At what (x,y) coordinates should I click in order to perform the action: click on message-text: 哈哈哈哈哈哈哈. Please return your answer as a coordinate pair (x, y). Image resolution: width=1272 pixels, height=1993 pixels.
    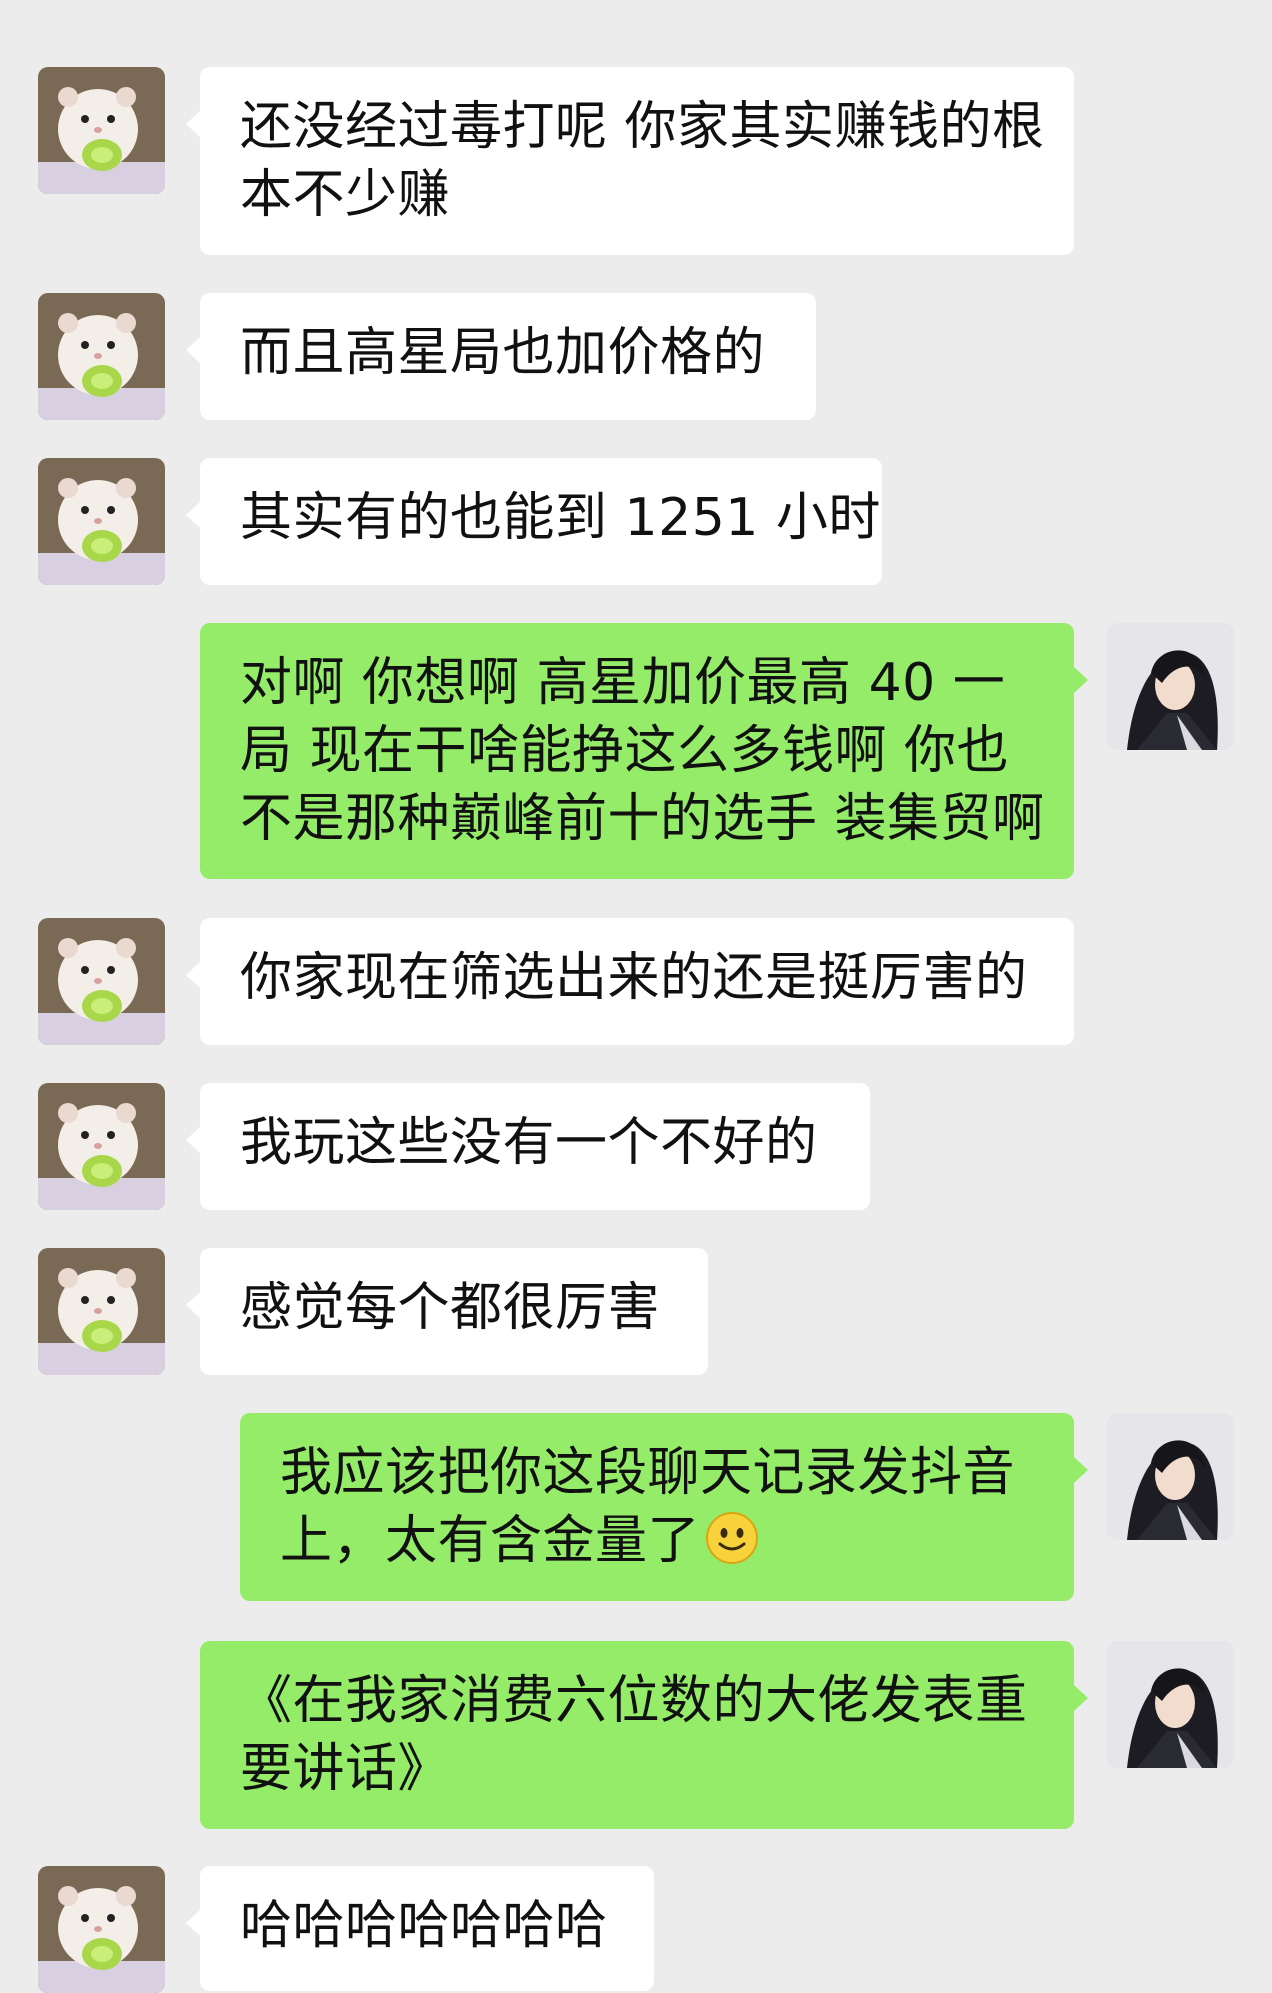
    Looking at the image, I should click on (424, 1926).